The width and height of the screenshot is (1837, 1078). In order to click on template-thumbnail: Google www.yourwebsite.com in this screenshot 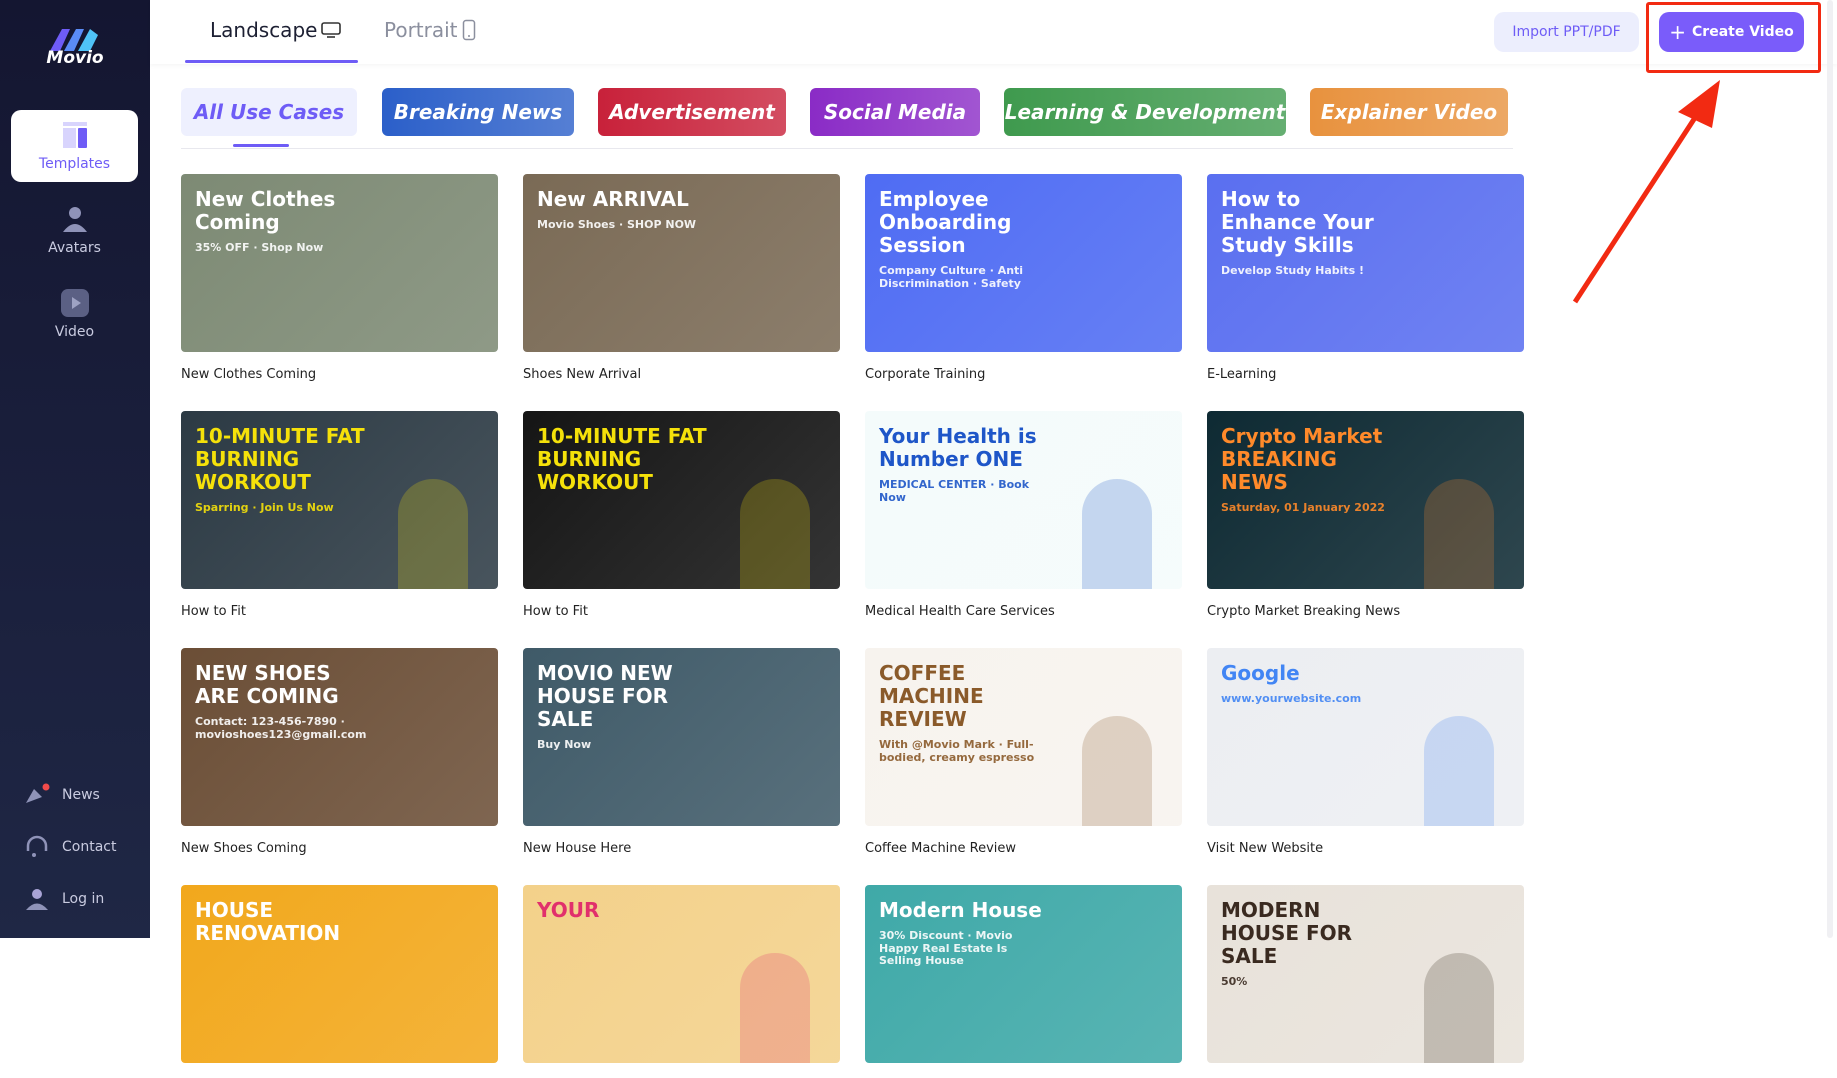, I will do `click(1365, 737)`.